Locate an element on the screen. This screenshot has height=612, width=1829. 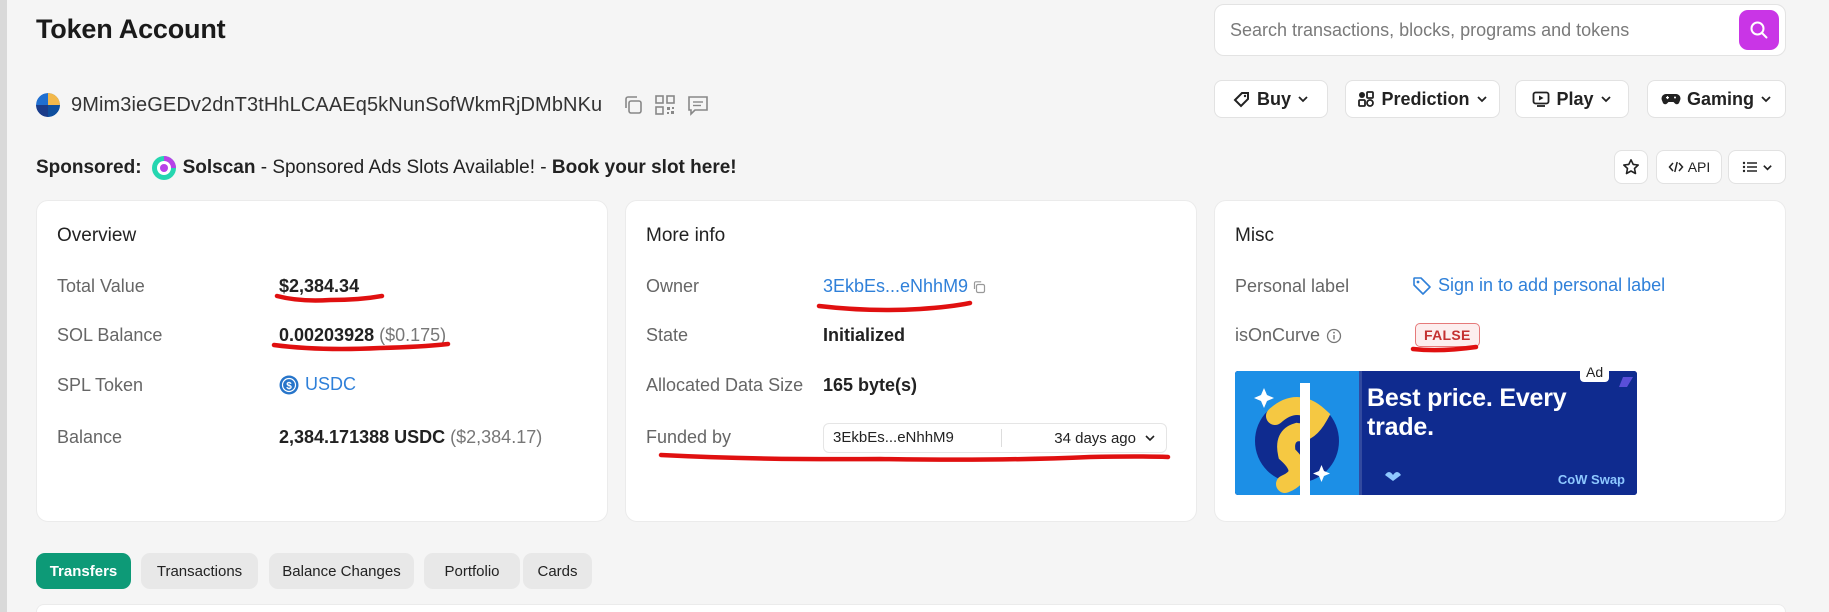
spl-token-link: $ USDC is located at coordinates (317, 384).